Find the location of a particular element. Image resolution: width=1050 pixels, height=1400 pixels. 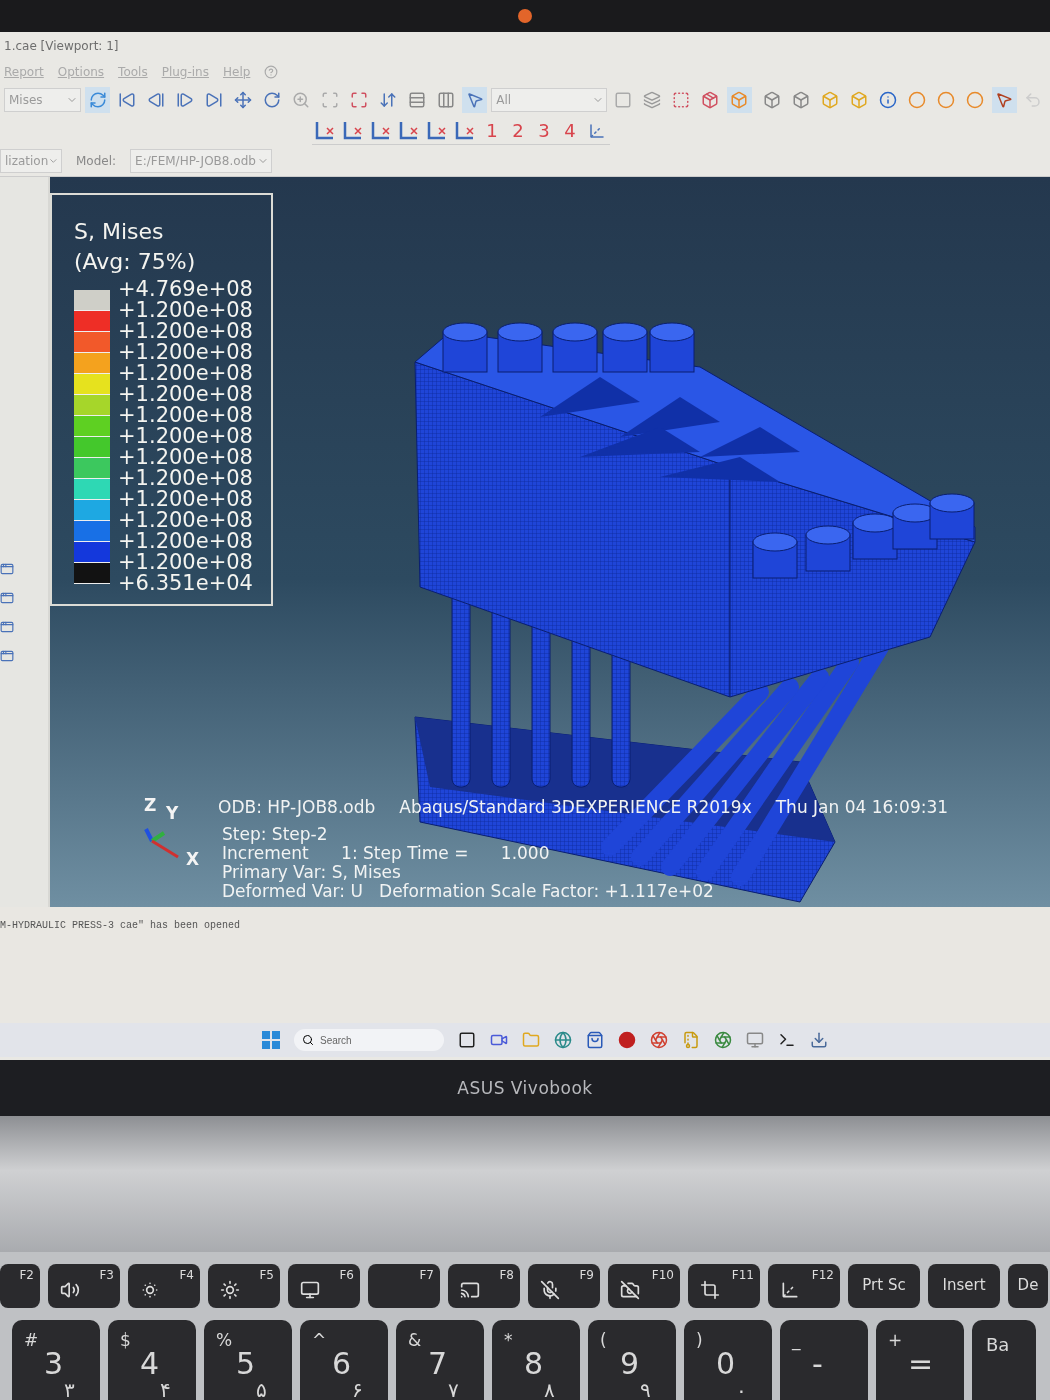

key-main-symbol: Ba is located at coordinates (998, 1344).